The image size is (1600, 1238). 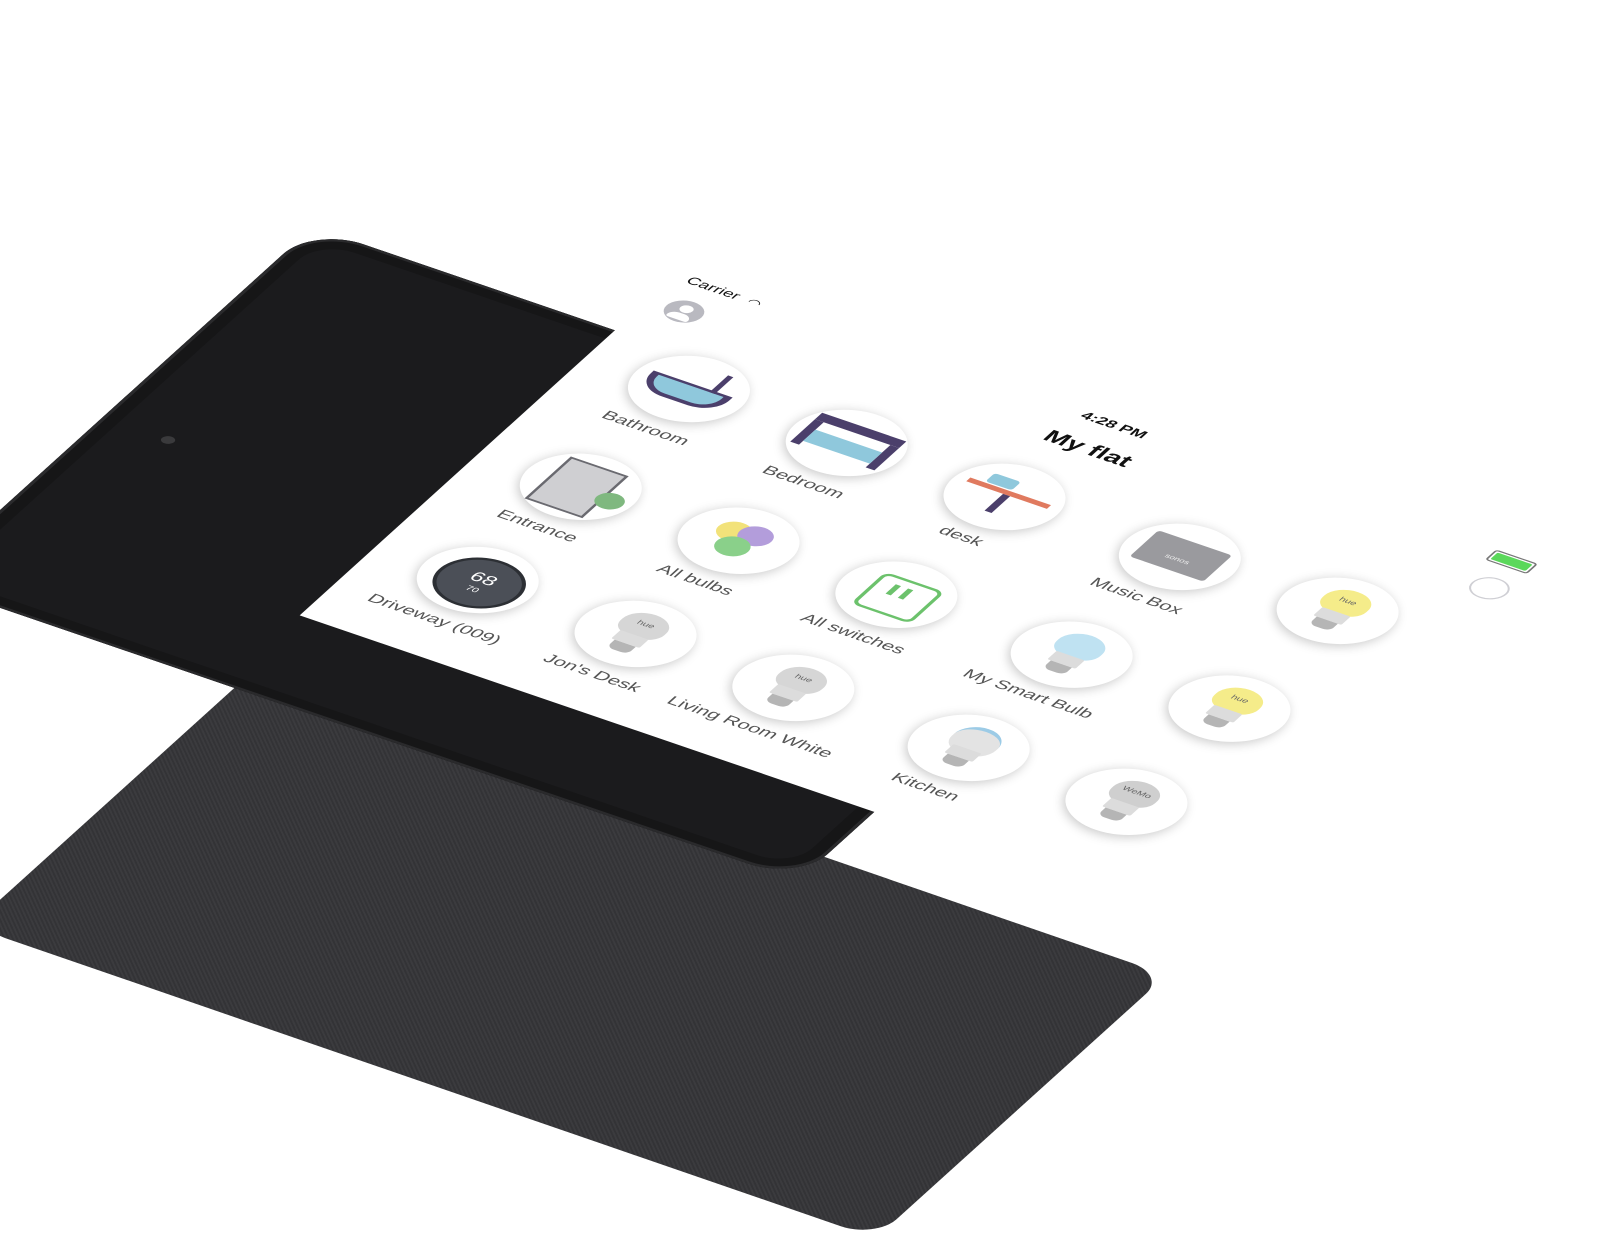 I want to click on profile-icon, so click(x=684, y=311).